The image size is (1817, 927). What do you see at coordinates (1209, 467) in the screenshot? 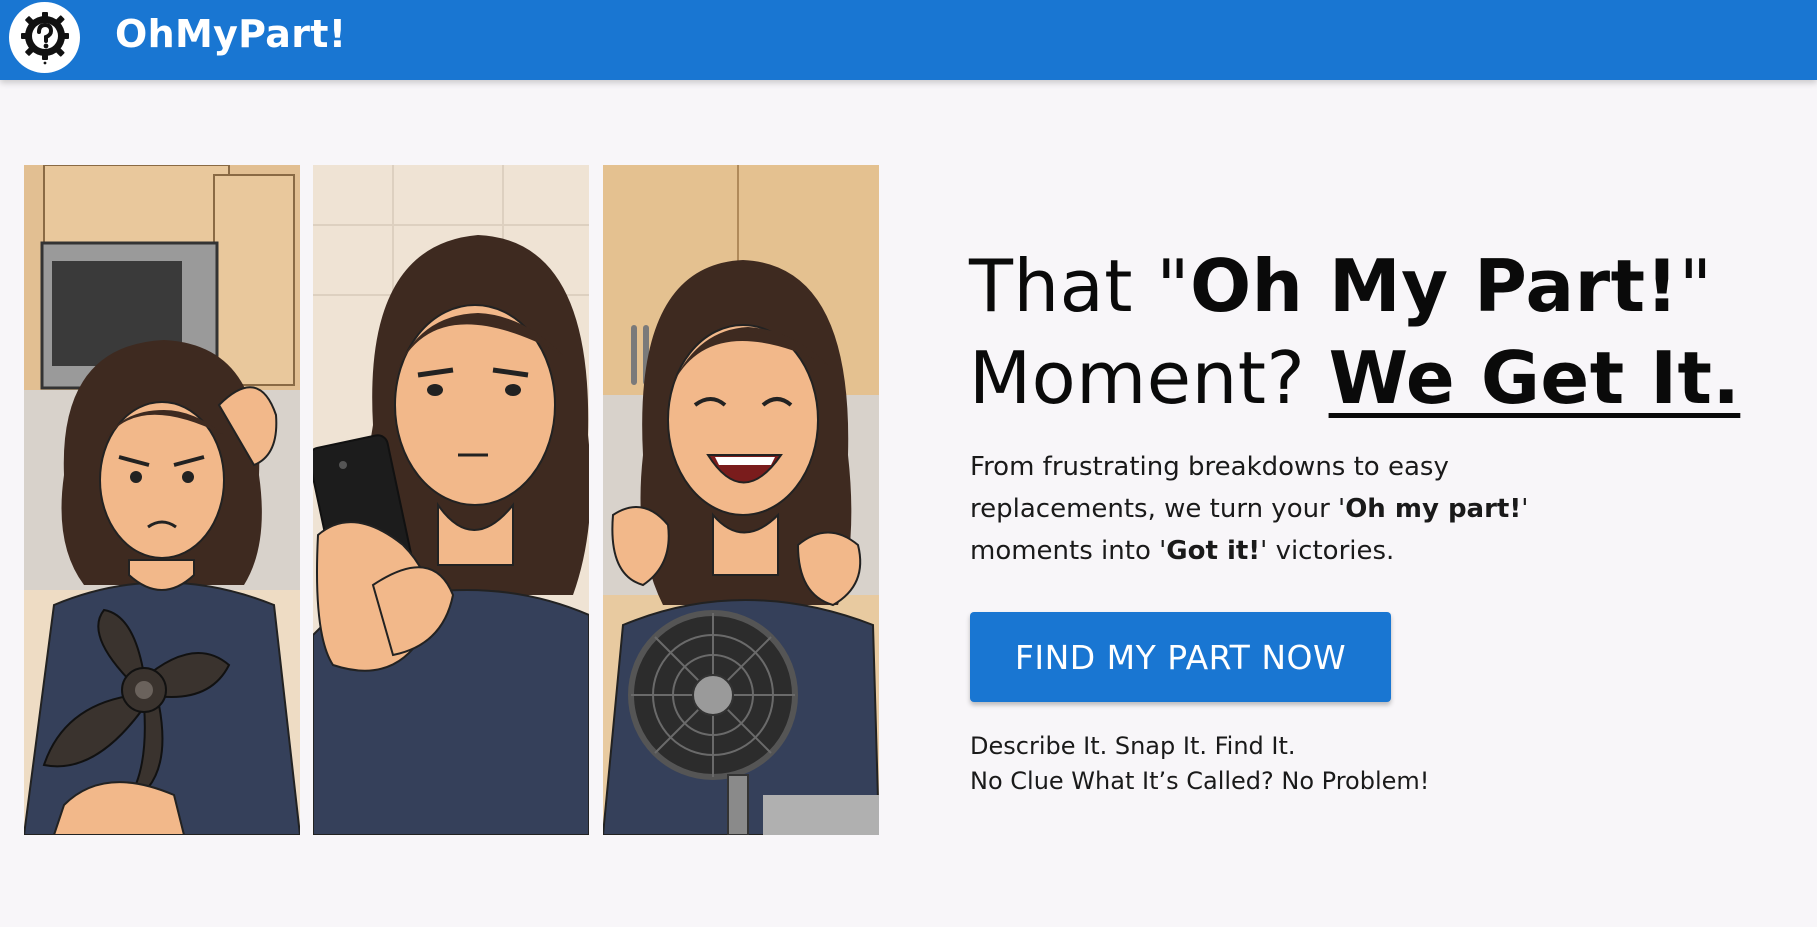
I see `subtitle-line1: From frustrating breakdowns to easy` at bounding box center [1209, 467].